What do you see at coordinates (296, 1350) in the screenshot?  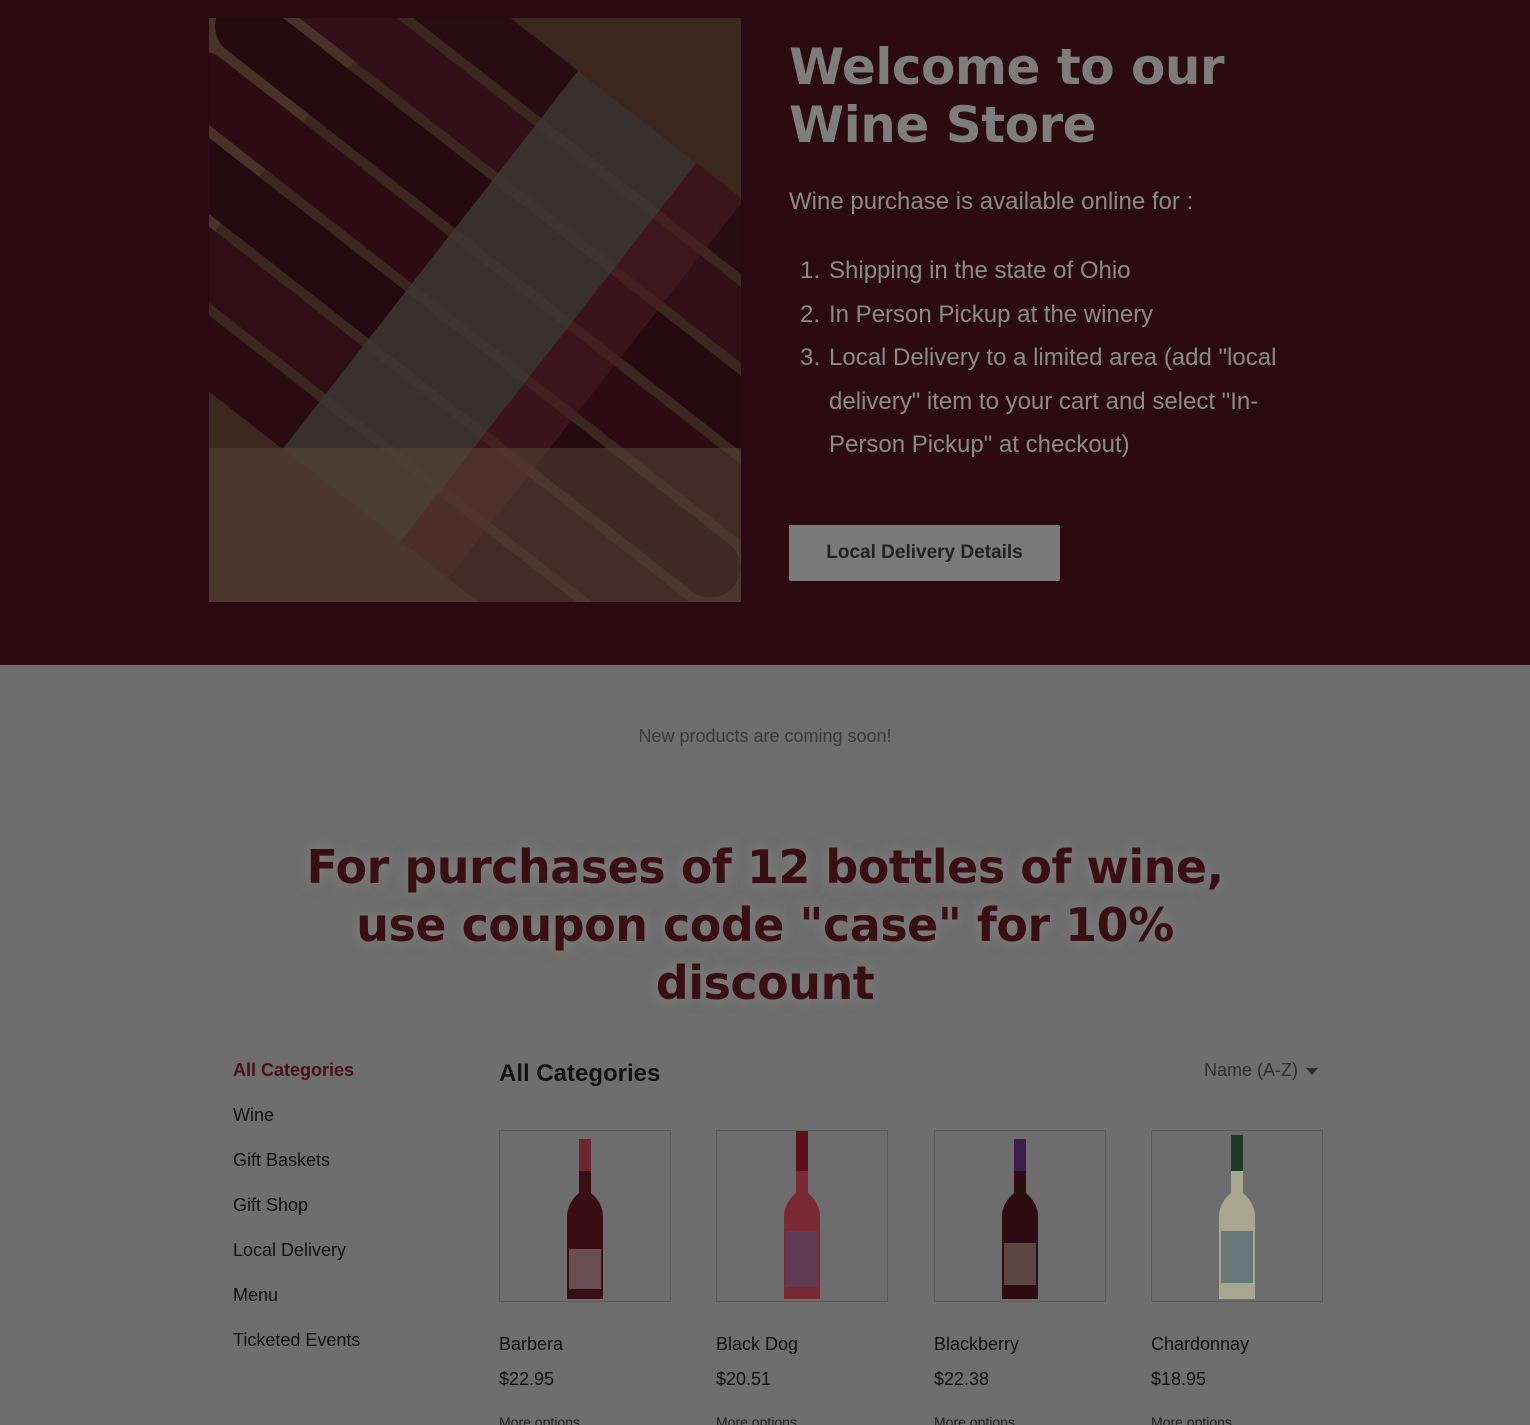 I see `category-item-ticketed-events: Ticketed Events` at bounding box center [296, 1350].